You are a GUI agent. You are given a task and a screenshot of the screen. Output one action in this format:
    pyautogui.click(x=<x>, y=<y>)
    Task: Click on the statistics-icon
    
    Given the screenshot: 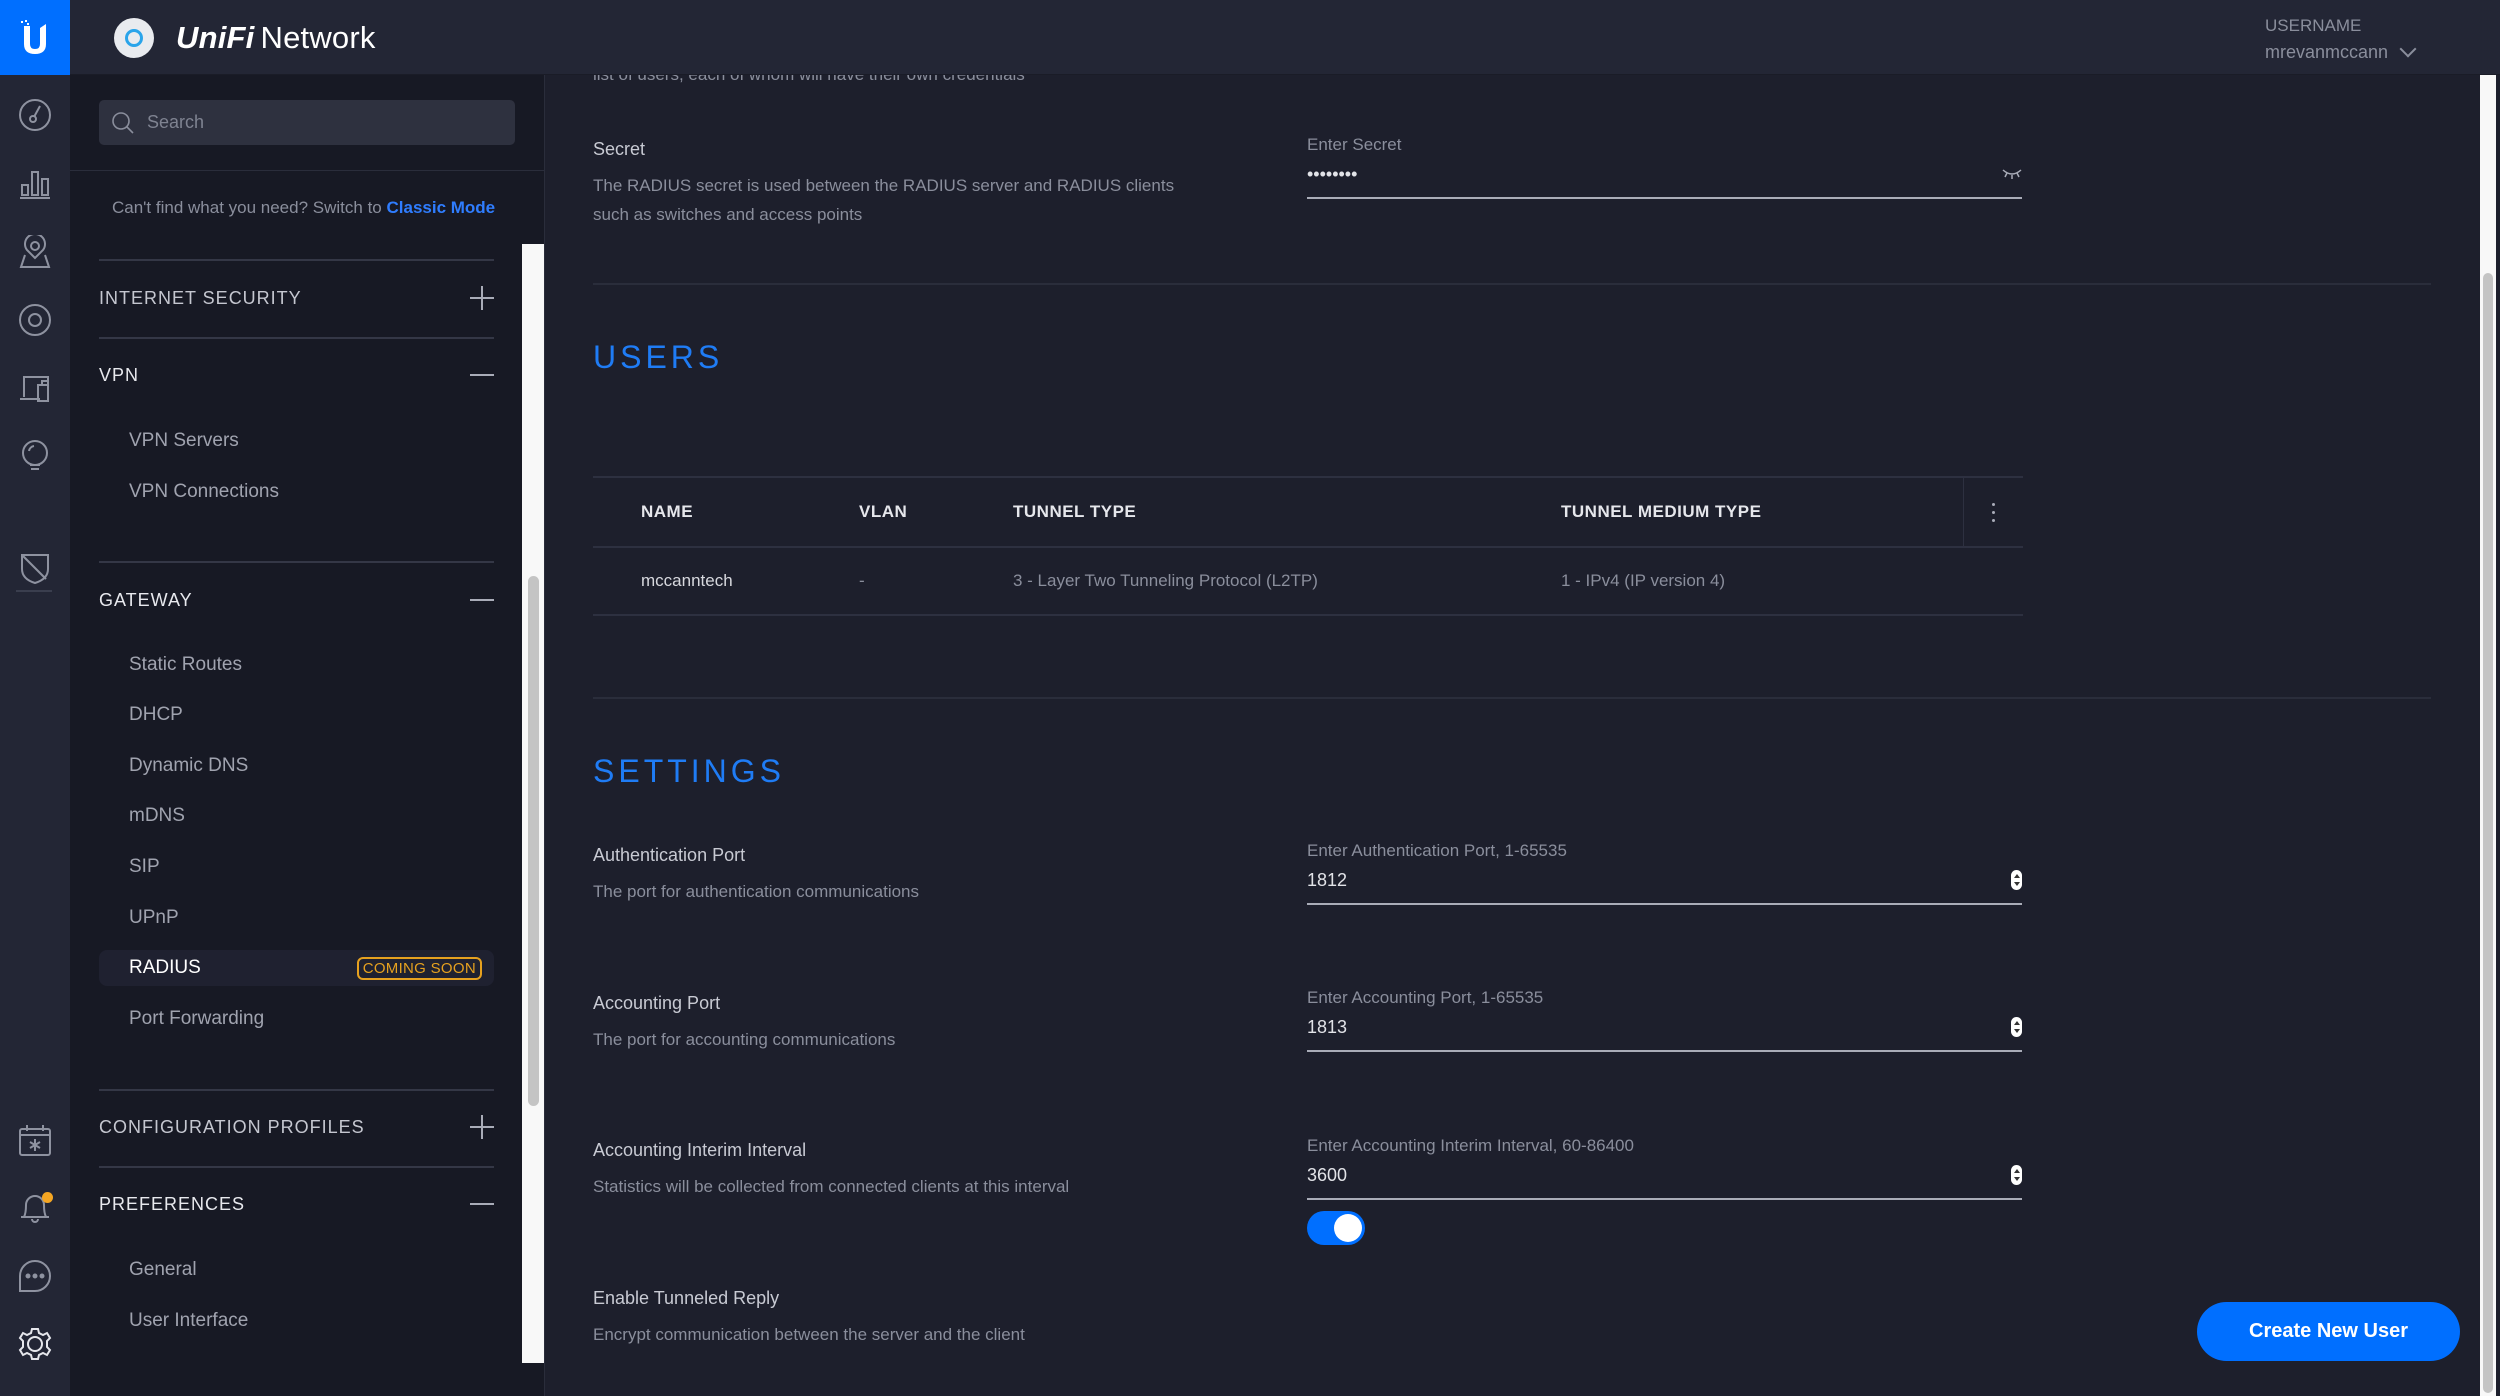 What is the action you would take?
    pyautogui.click(x=35, y=183)
    